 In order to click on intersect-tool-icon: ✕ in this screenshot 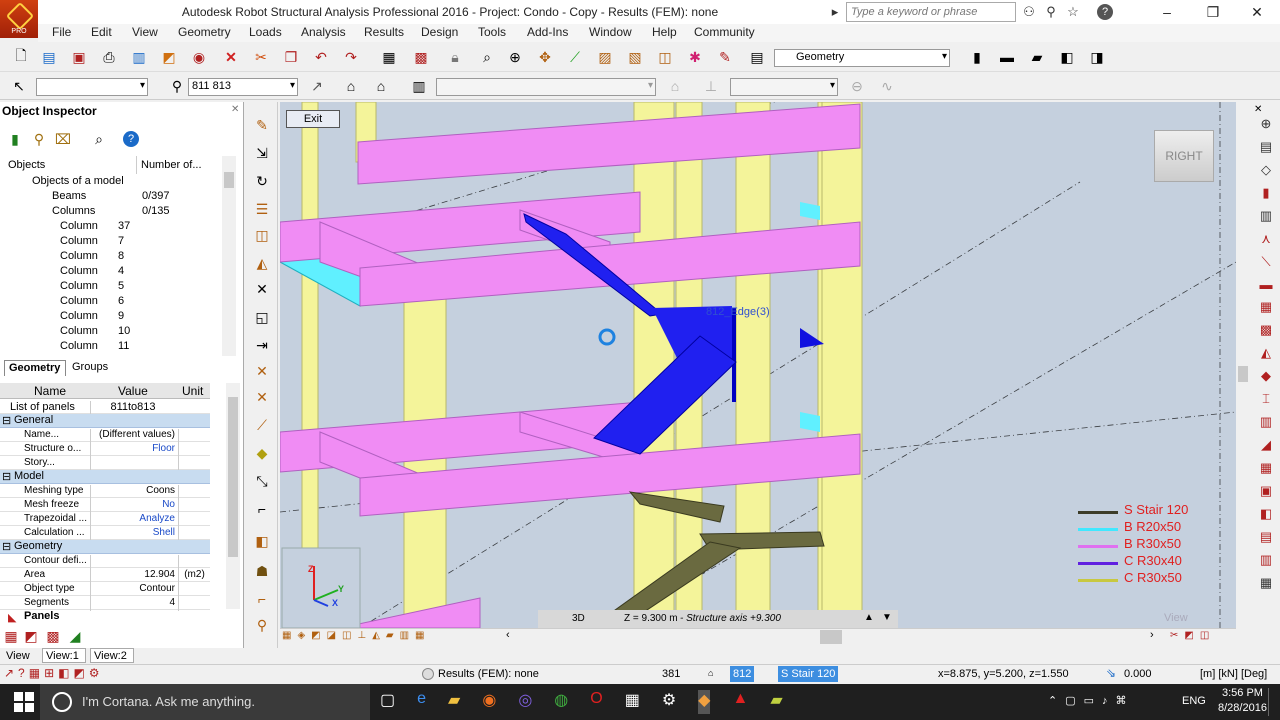, I will do `click(262, 289)`.